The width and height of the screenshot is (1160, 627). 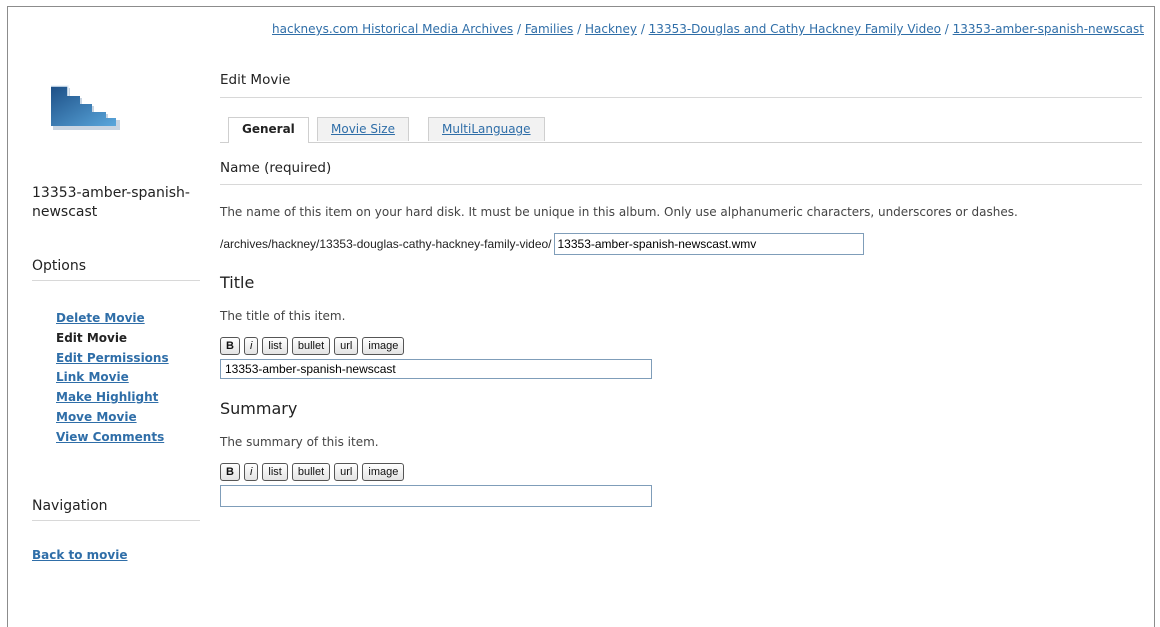 I want to click on sidebar-item-title: 13353-amber-spanish-newscast, so click(x=111, y=202).